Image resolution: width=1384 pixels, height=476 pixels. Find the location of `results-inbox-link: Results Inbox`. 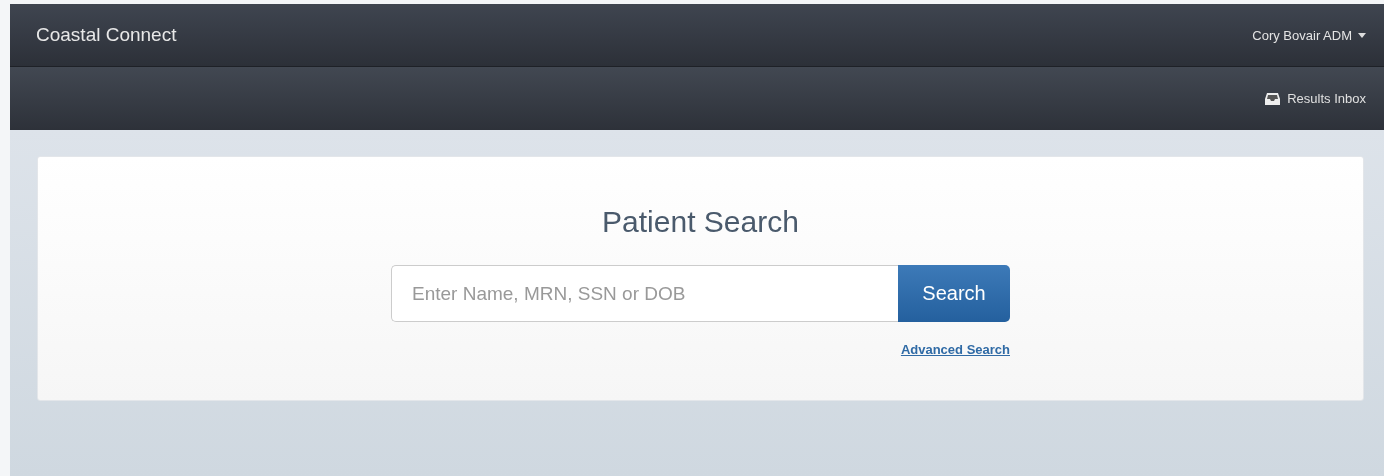

results-inbox-link: Results Inbox is located at coordinates (1315, 98).